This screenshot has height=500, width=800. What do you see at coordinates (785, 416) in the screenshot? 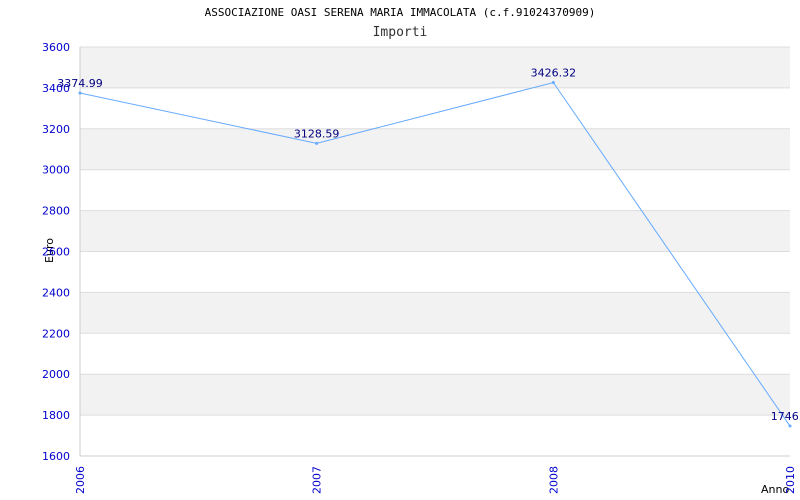
I see `data-label: 1746.5` at bounding box center [785, 416].